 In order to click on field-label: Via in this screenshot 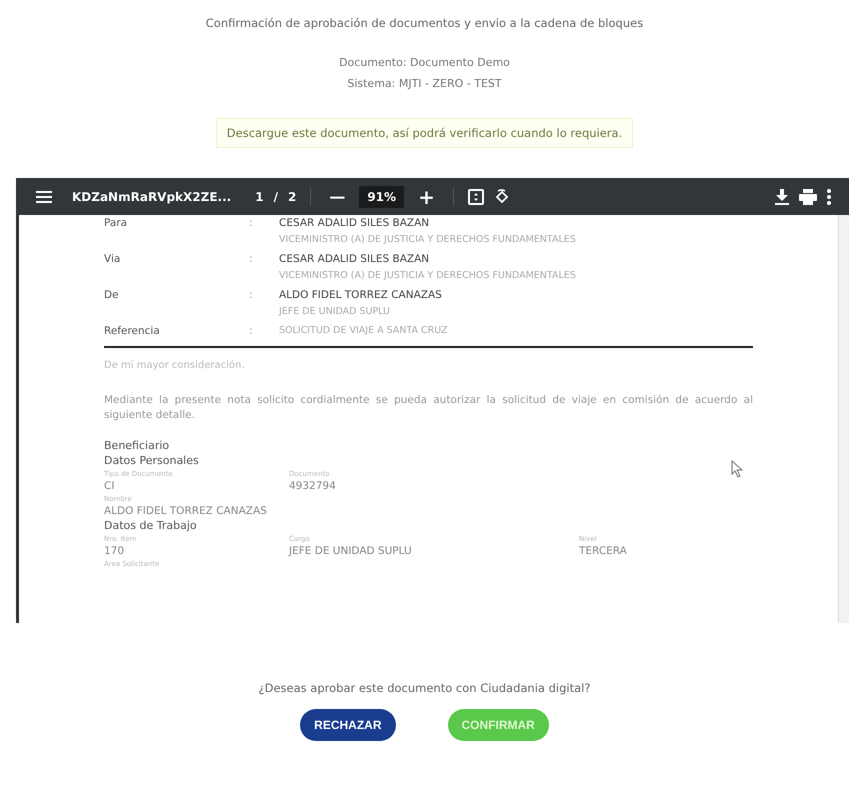, I will do `click(113, 260)`.